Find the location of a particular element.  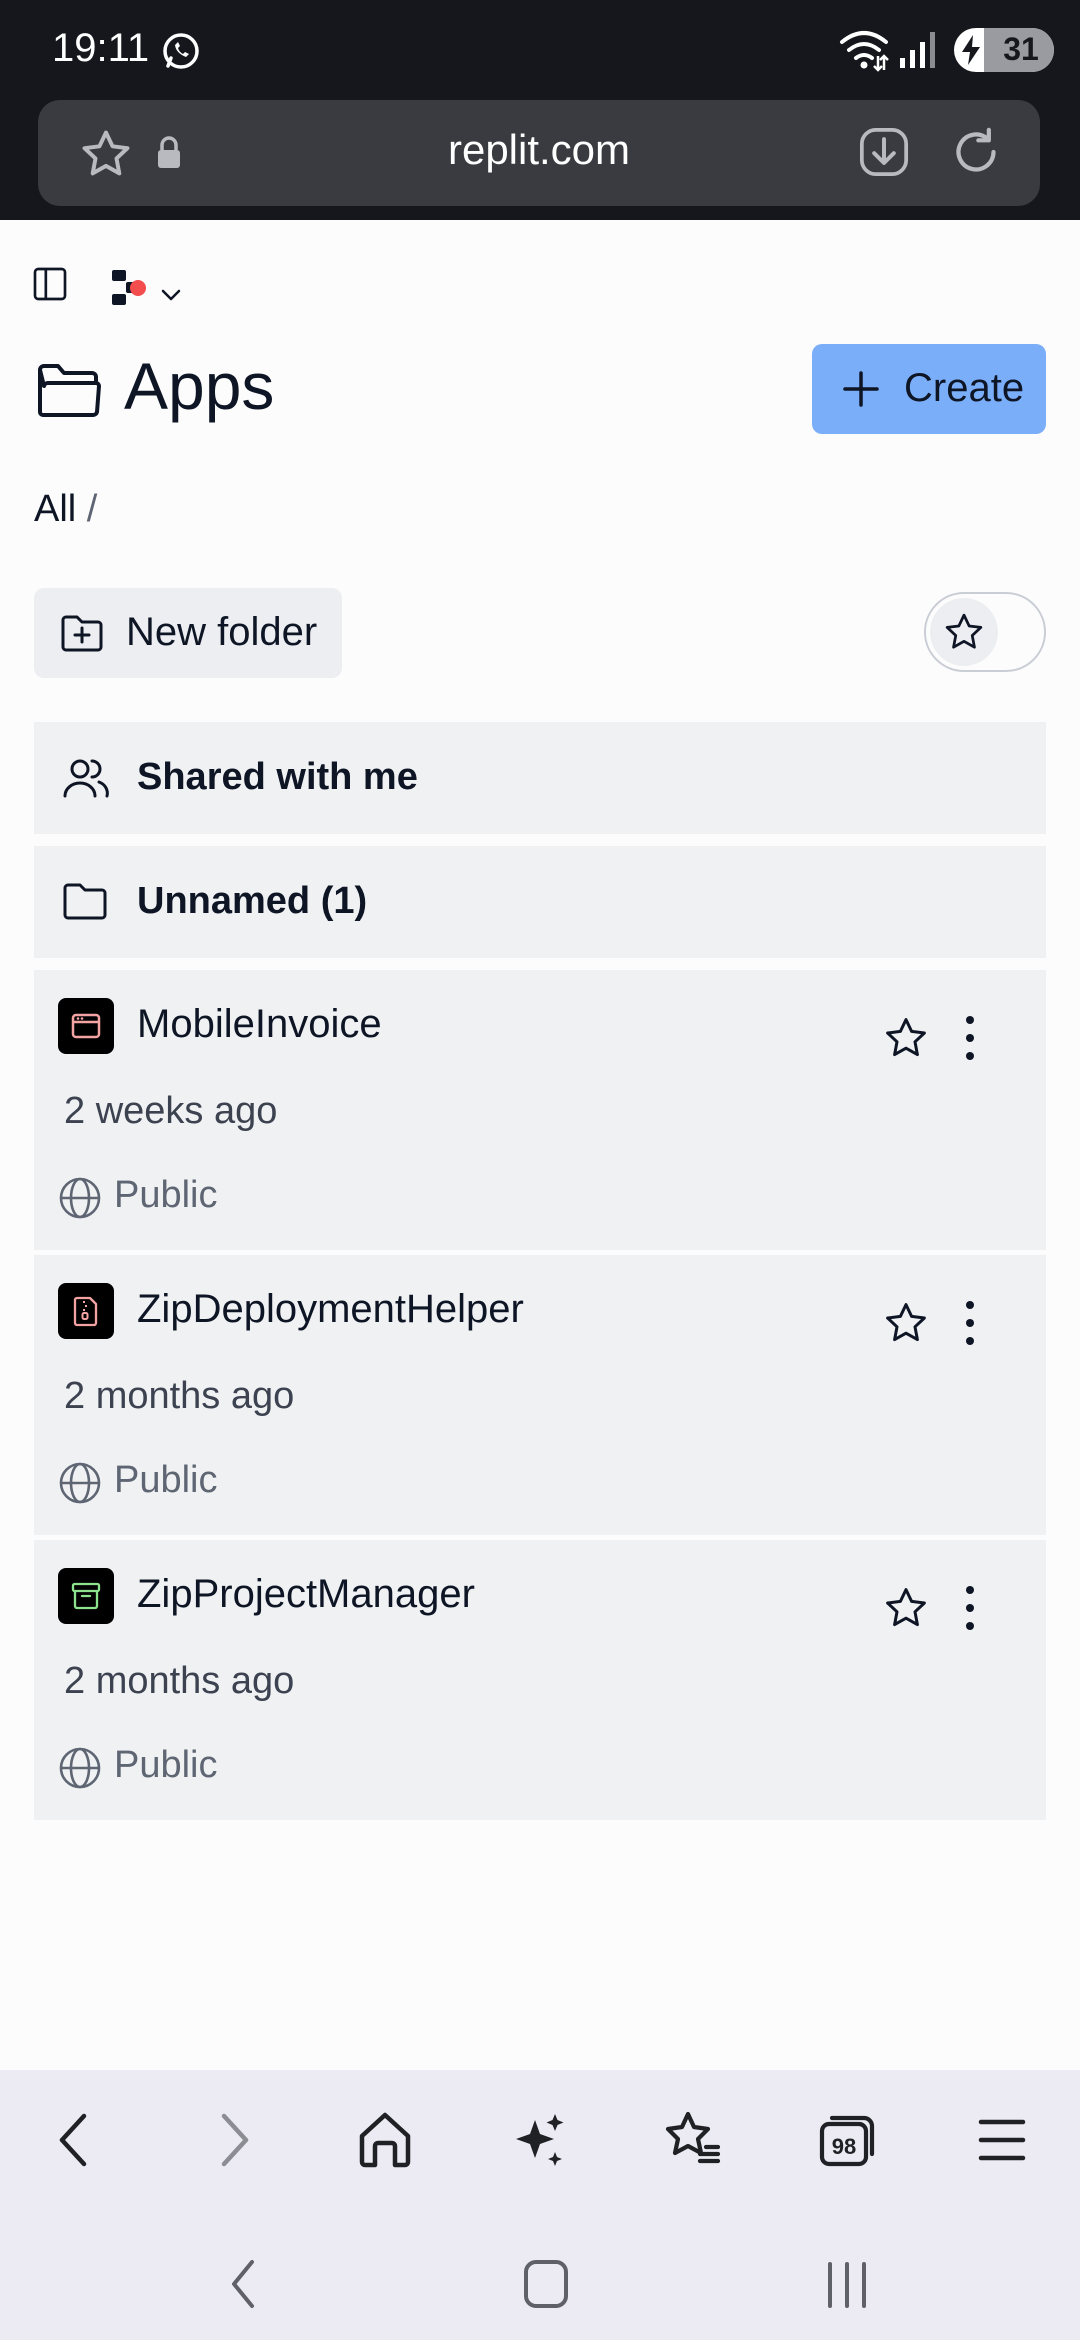

create-button: Create is located at coordinates (929, 389).